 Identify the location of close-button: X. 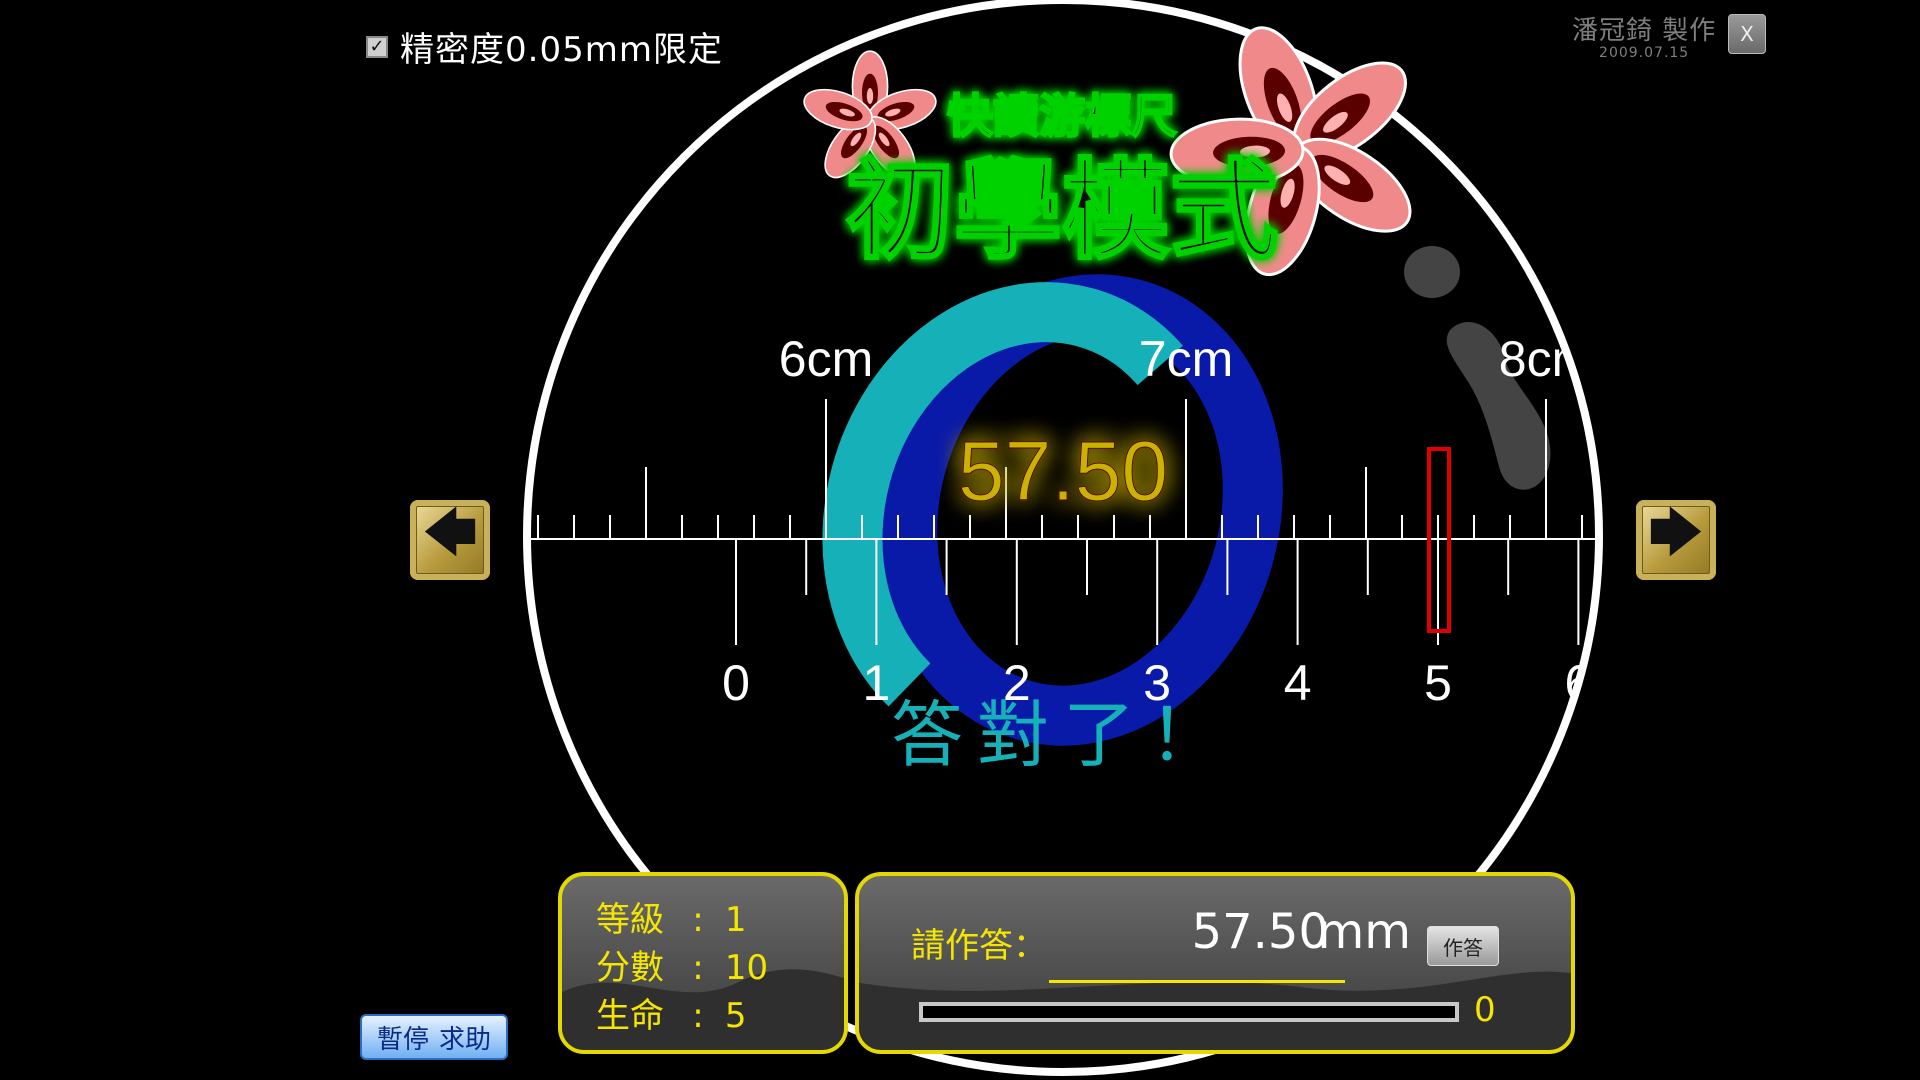
(1747, 34).